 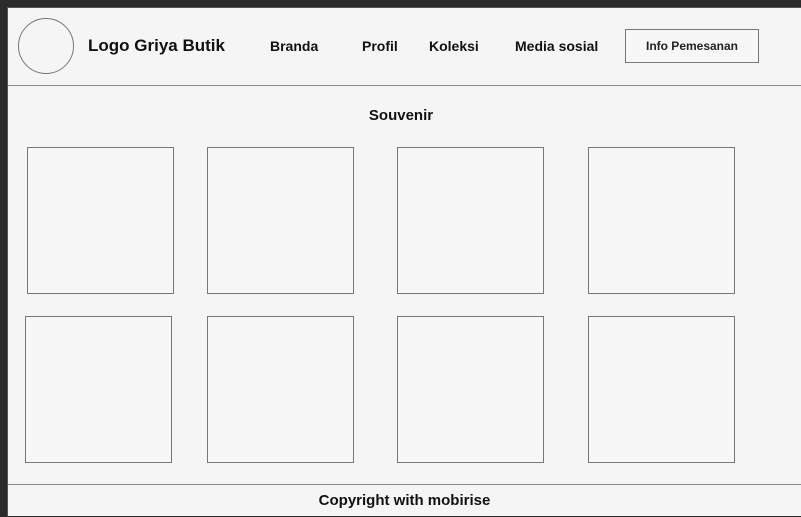 I want to click on nav-item-profil: Profil, so click(x=380, y=46).